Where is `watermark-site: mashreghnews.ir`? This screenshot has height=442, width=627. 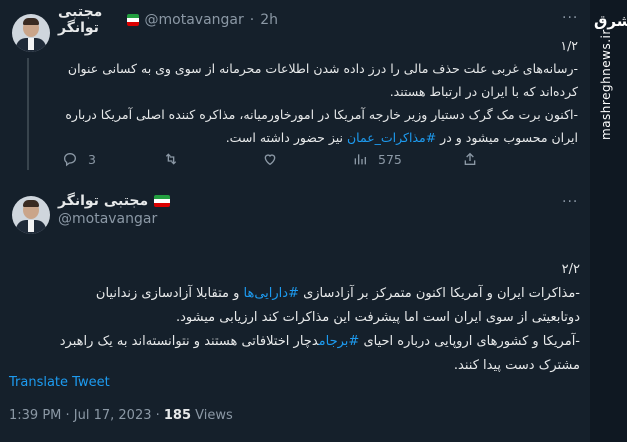 watermark-site: mashreghnews.ir is located at coordinates (606, 84).